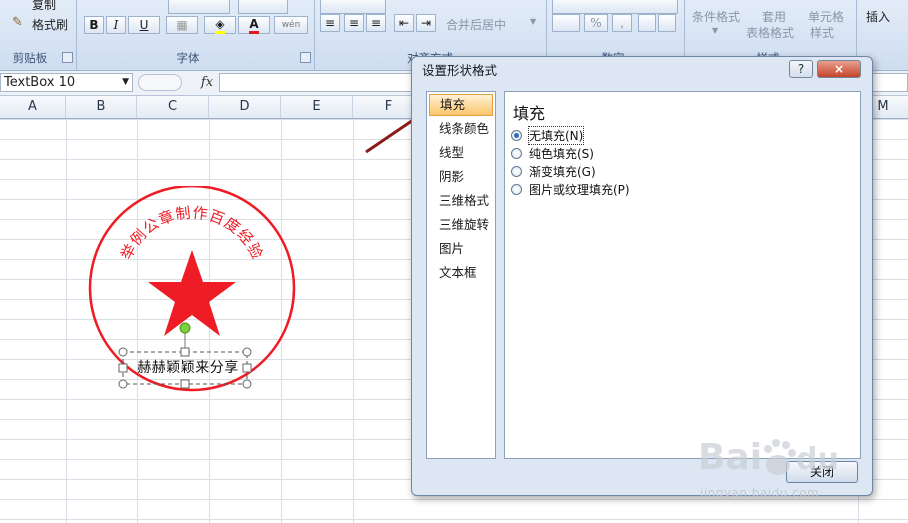 This screenshot has width=908, height=523. Describe the element at coordinates (579, 189) in the screenshot. I see `picture-fill-label: 图片或纹理填充(P)` at that location.